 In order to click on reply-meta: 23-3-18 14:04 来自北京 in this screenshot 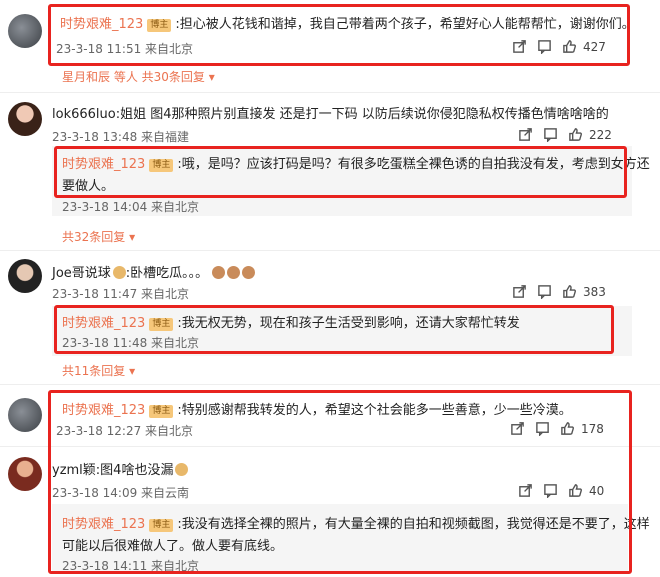, I will do `click(131, 207)`.